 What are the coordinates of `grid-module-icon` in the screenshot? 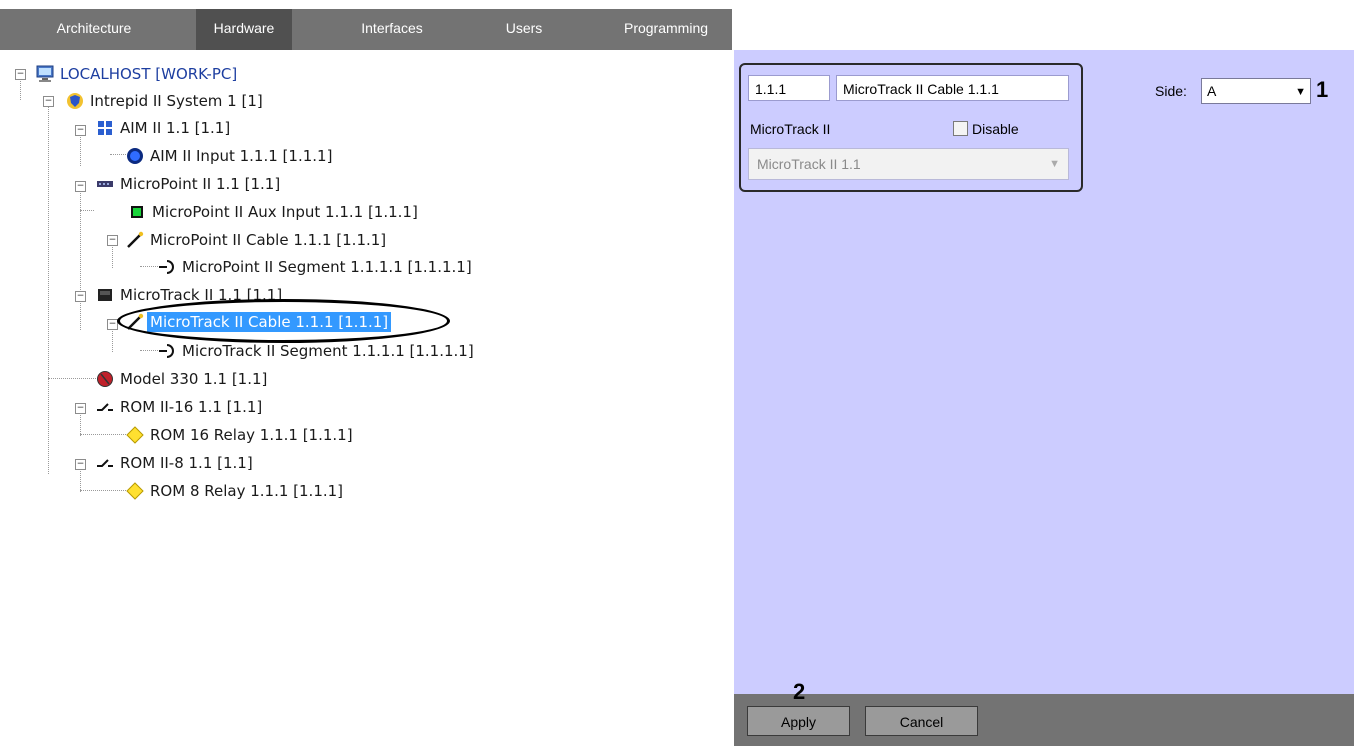 It's located at (105, 128).